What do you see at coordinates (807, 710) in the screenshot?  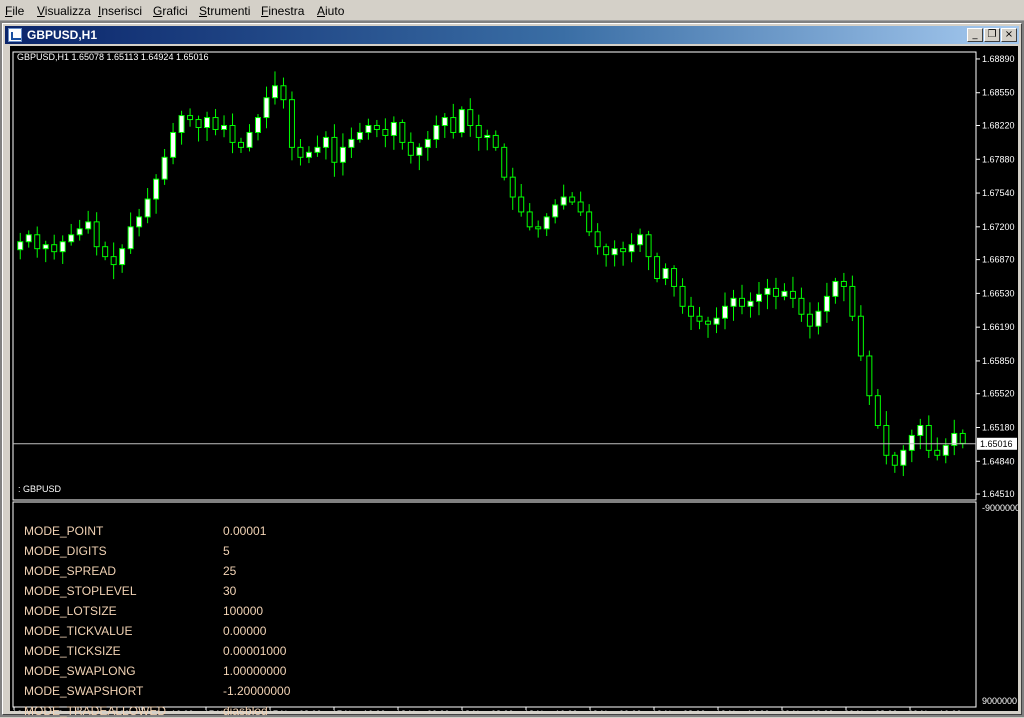 I see `time-tick-label: 20 Nov 00:00` at bounding box center [807, 710].